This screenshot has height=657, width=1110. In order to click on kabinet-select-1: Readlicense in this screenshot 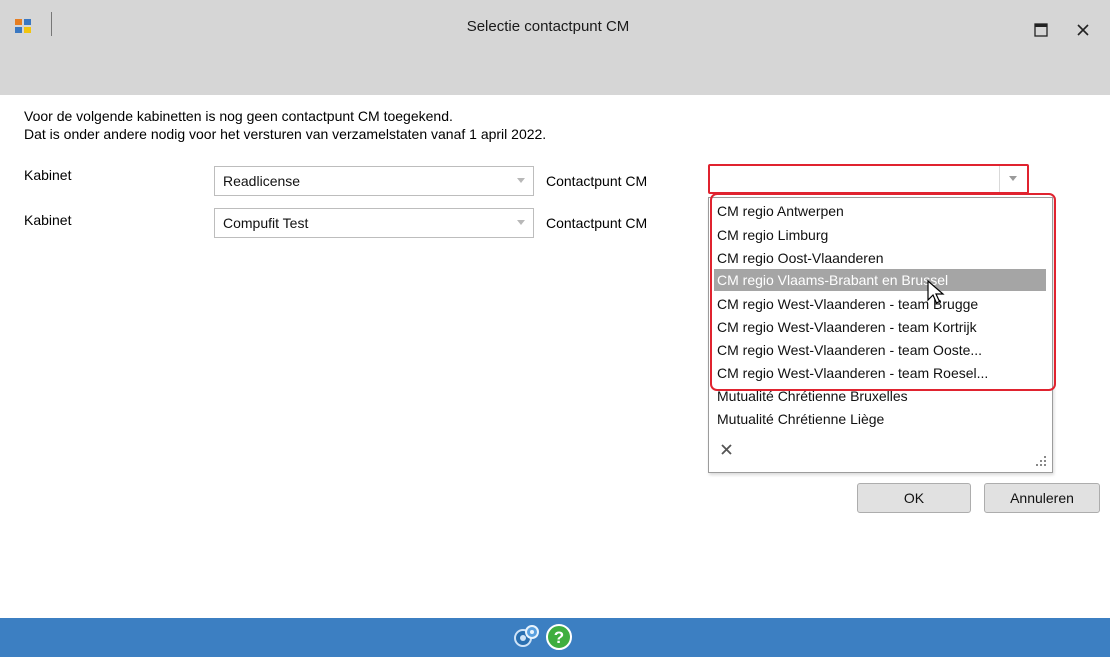, I will do `click(374, 181)`.